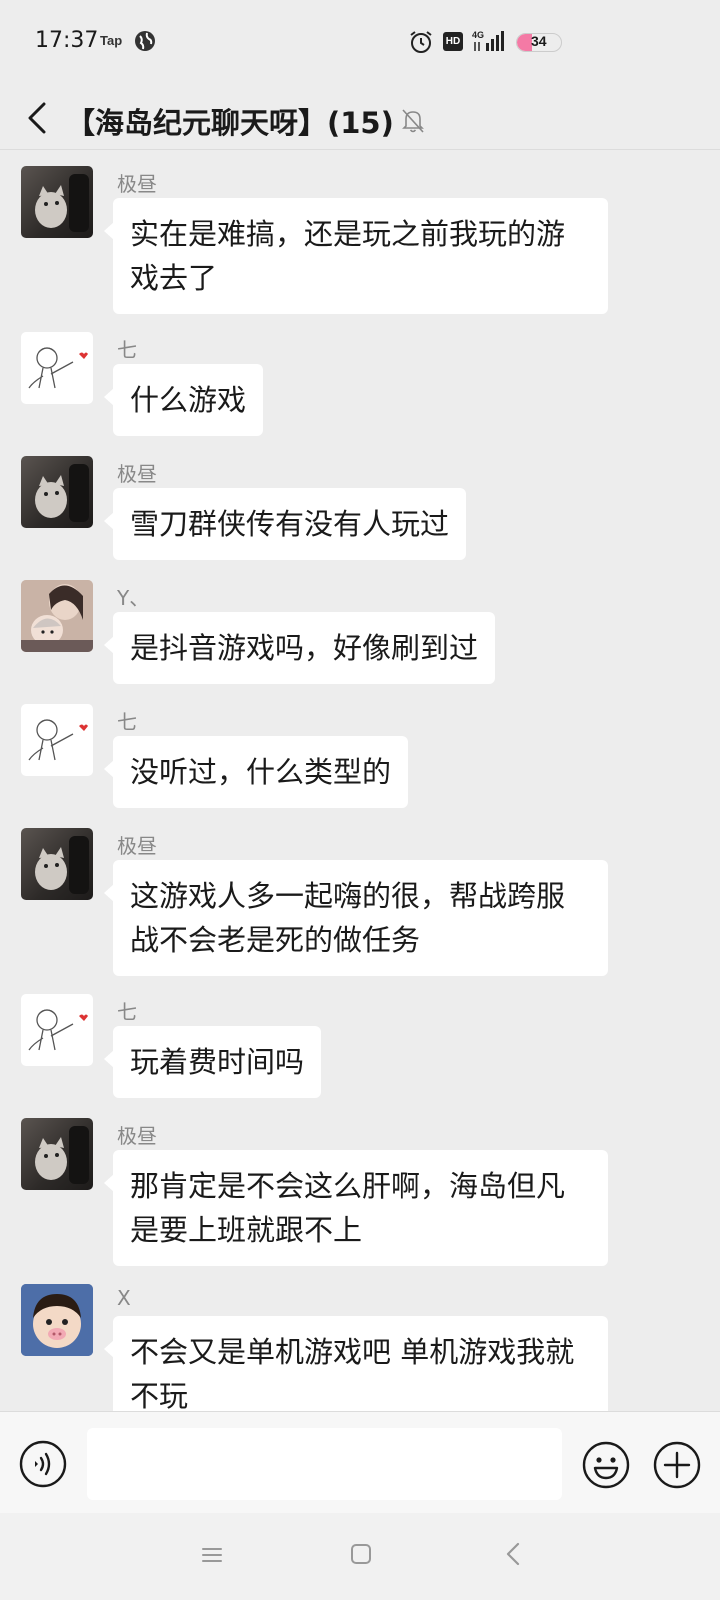  Describe the element at coordinates (256, 772) in the screenshot. I see `message-bubble: 没听过，什么类型的` at that location.